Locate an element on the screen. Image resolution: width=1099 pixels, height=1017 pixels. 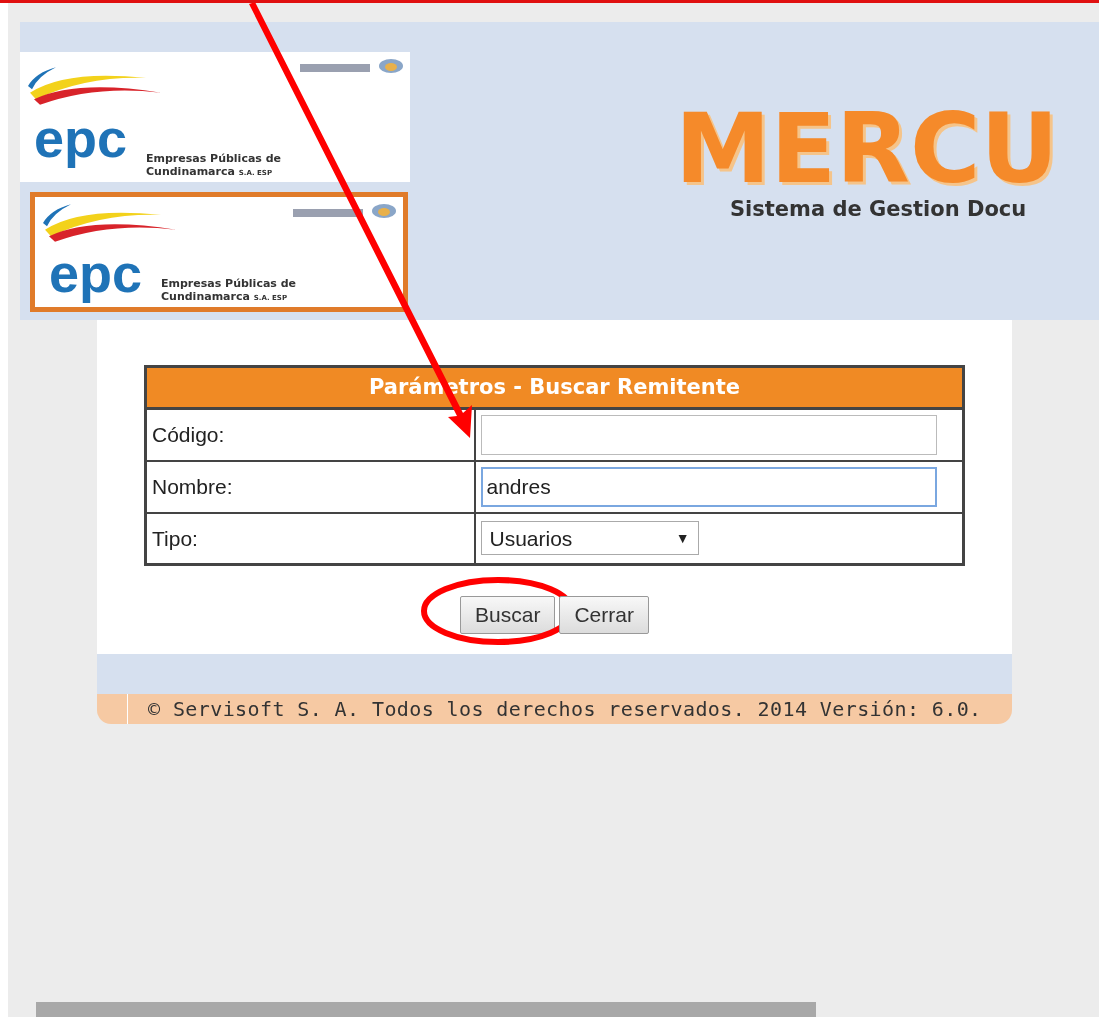
input-field is located at coordinates (708, 434).